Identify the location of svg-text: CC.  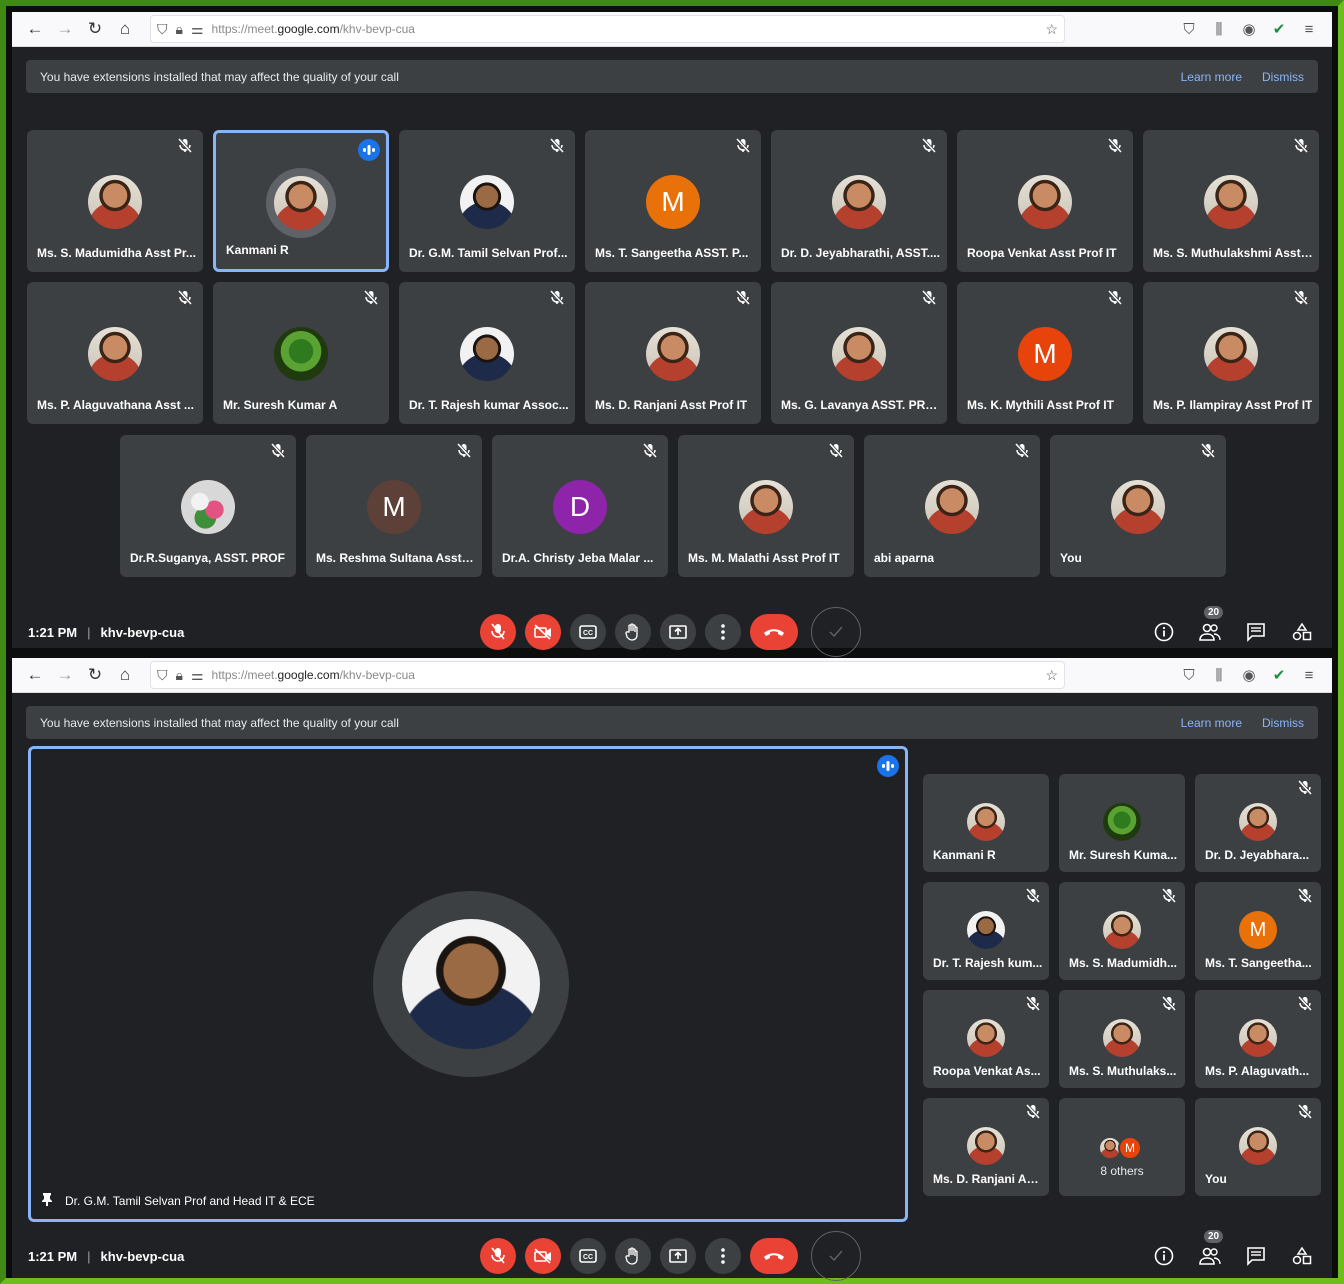
(588, 1257).